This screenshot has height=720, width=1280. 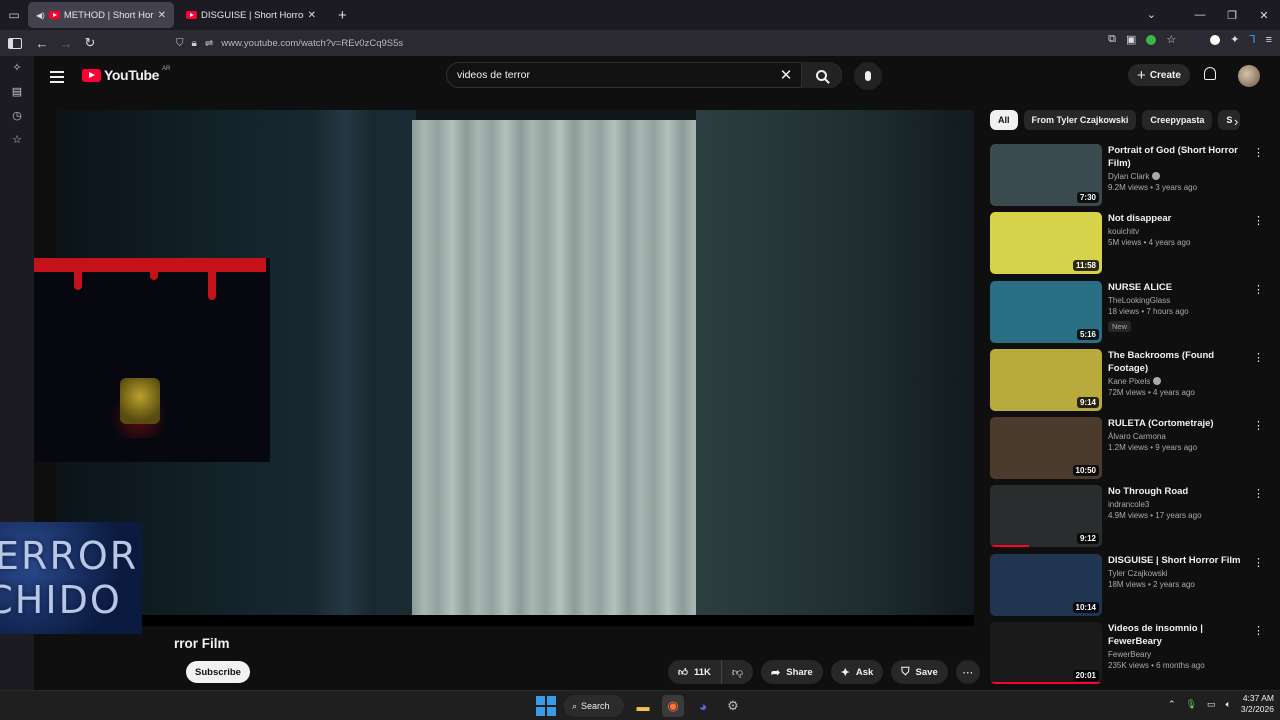 I want to click on video-title: Videos de insomnio | FewerBeary, so click(x=1180, y=635).